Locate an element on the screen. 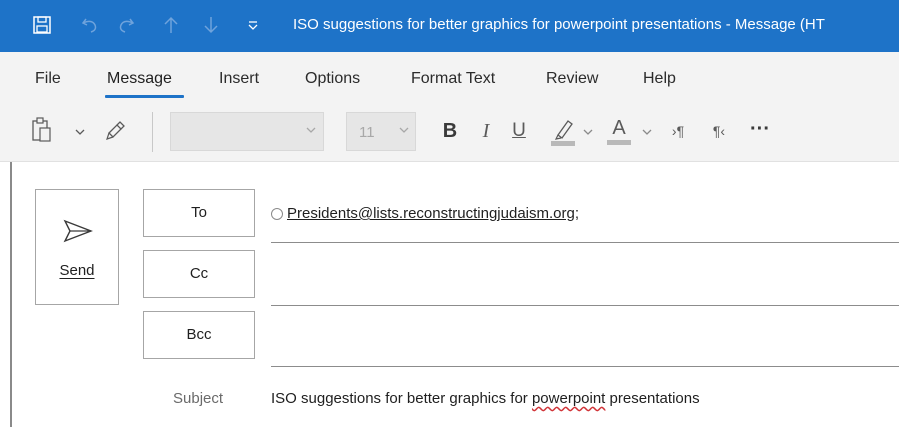 The image size is (899, 427). cc-label: Cc is located at coordinates (199, 273).